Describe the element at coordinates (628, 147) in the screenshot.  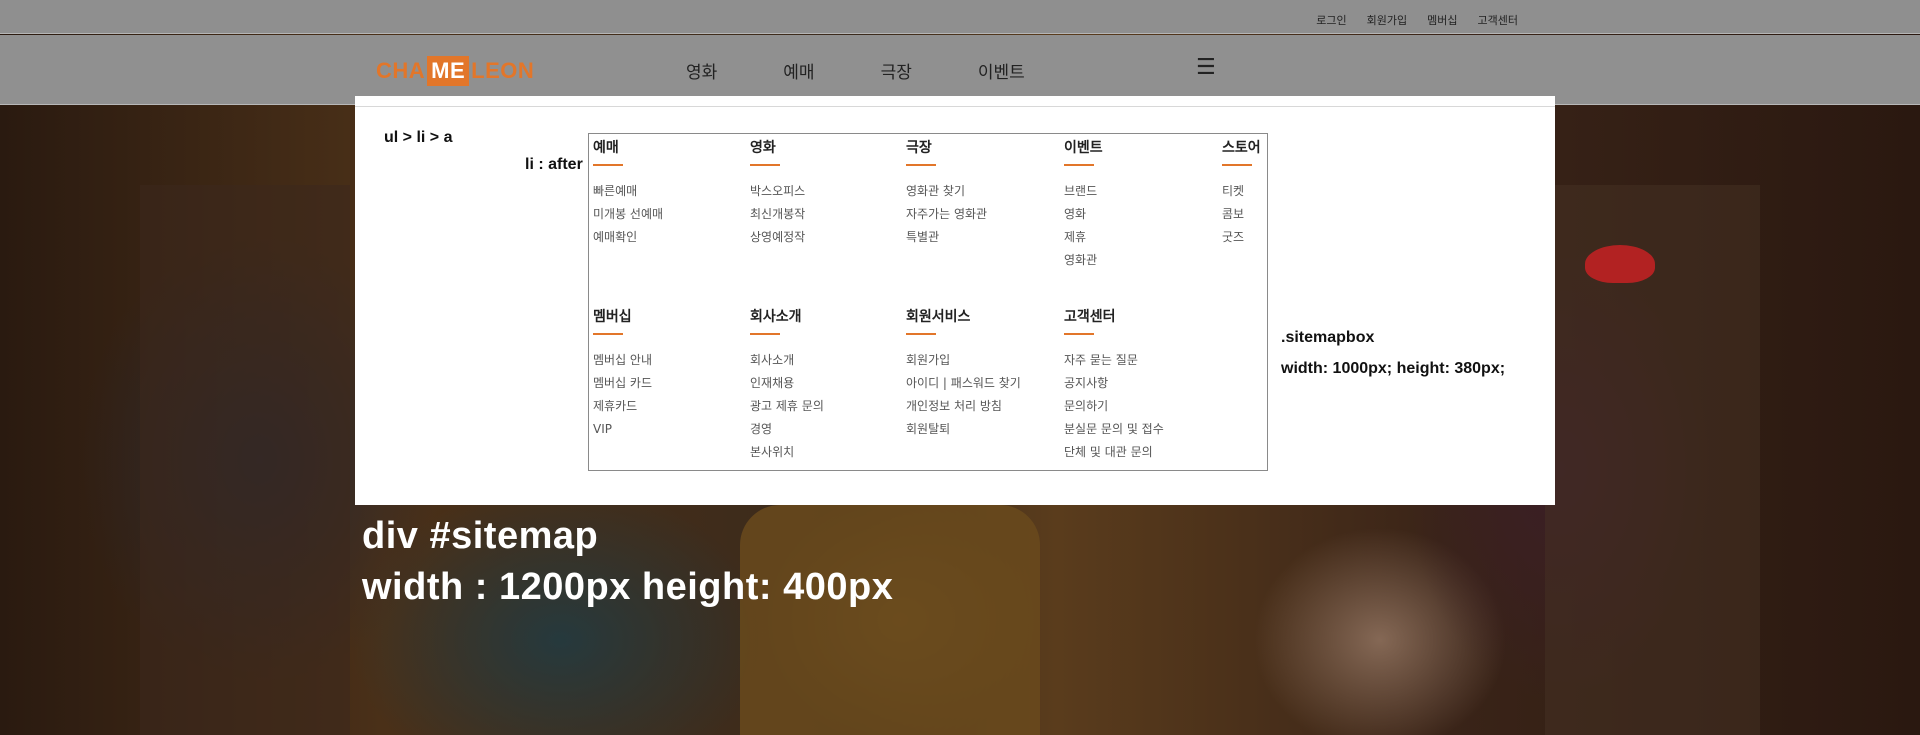
I see `sitemap-heading: 예매` at that location.